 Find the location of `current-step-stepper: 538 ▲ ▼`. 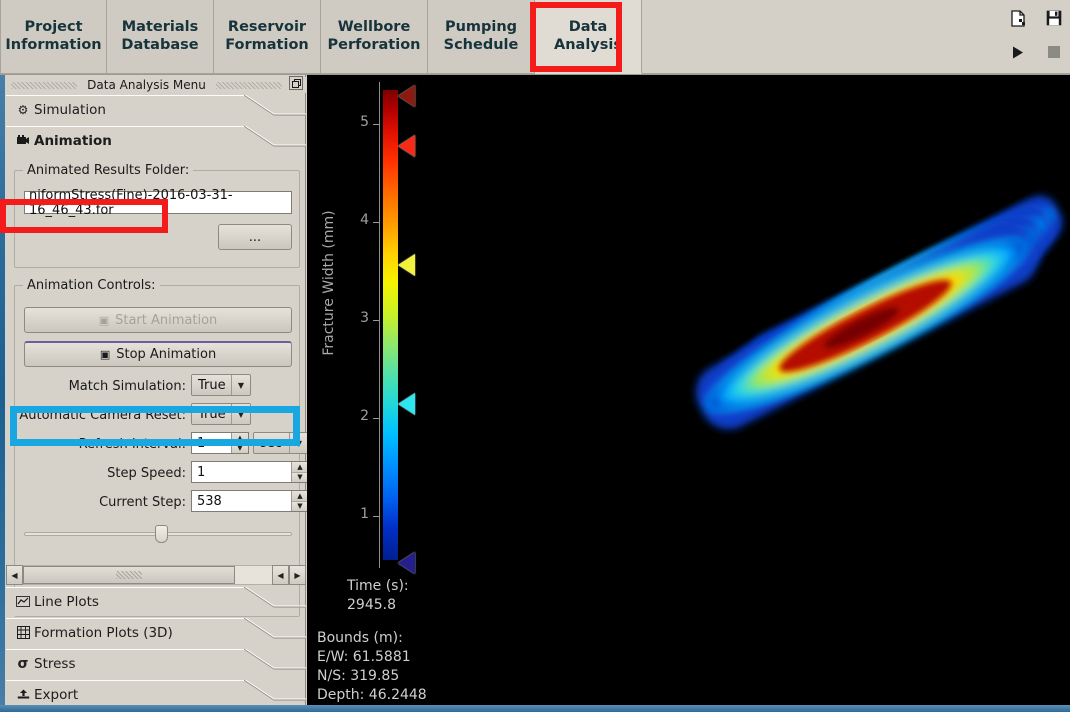

current-step-stepper: 538 ▲ ▼ is located at coordinates (250, 501).